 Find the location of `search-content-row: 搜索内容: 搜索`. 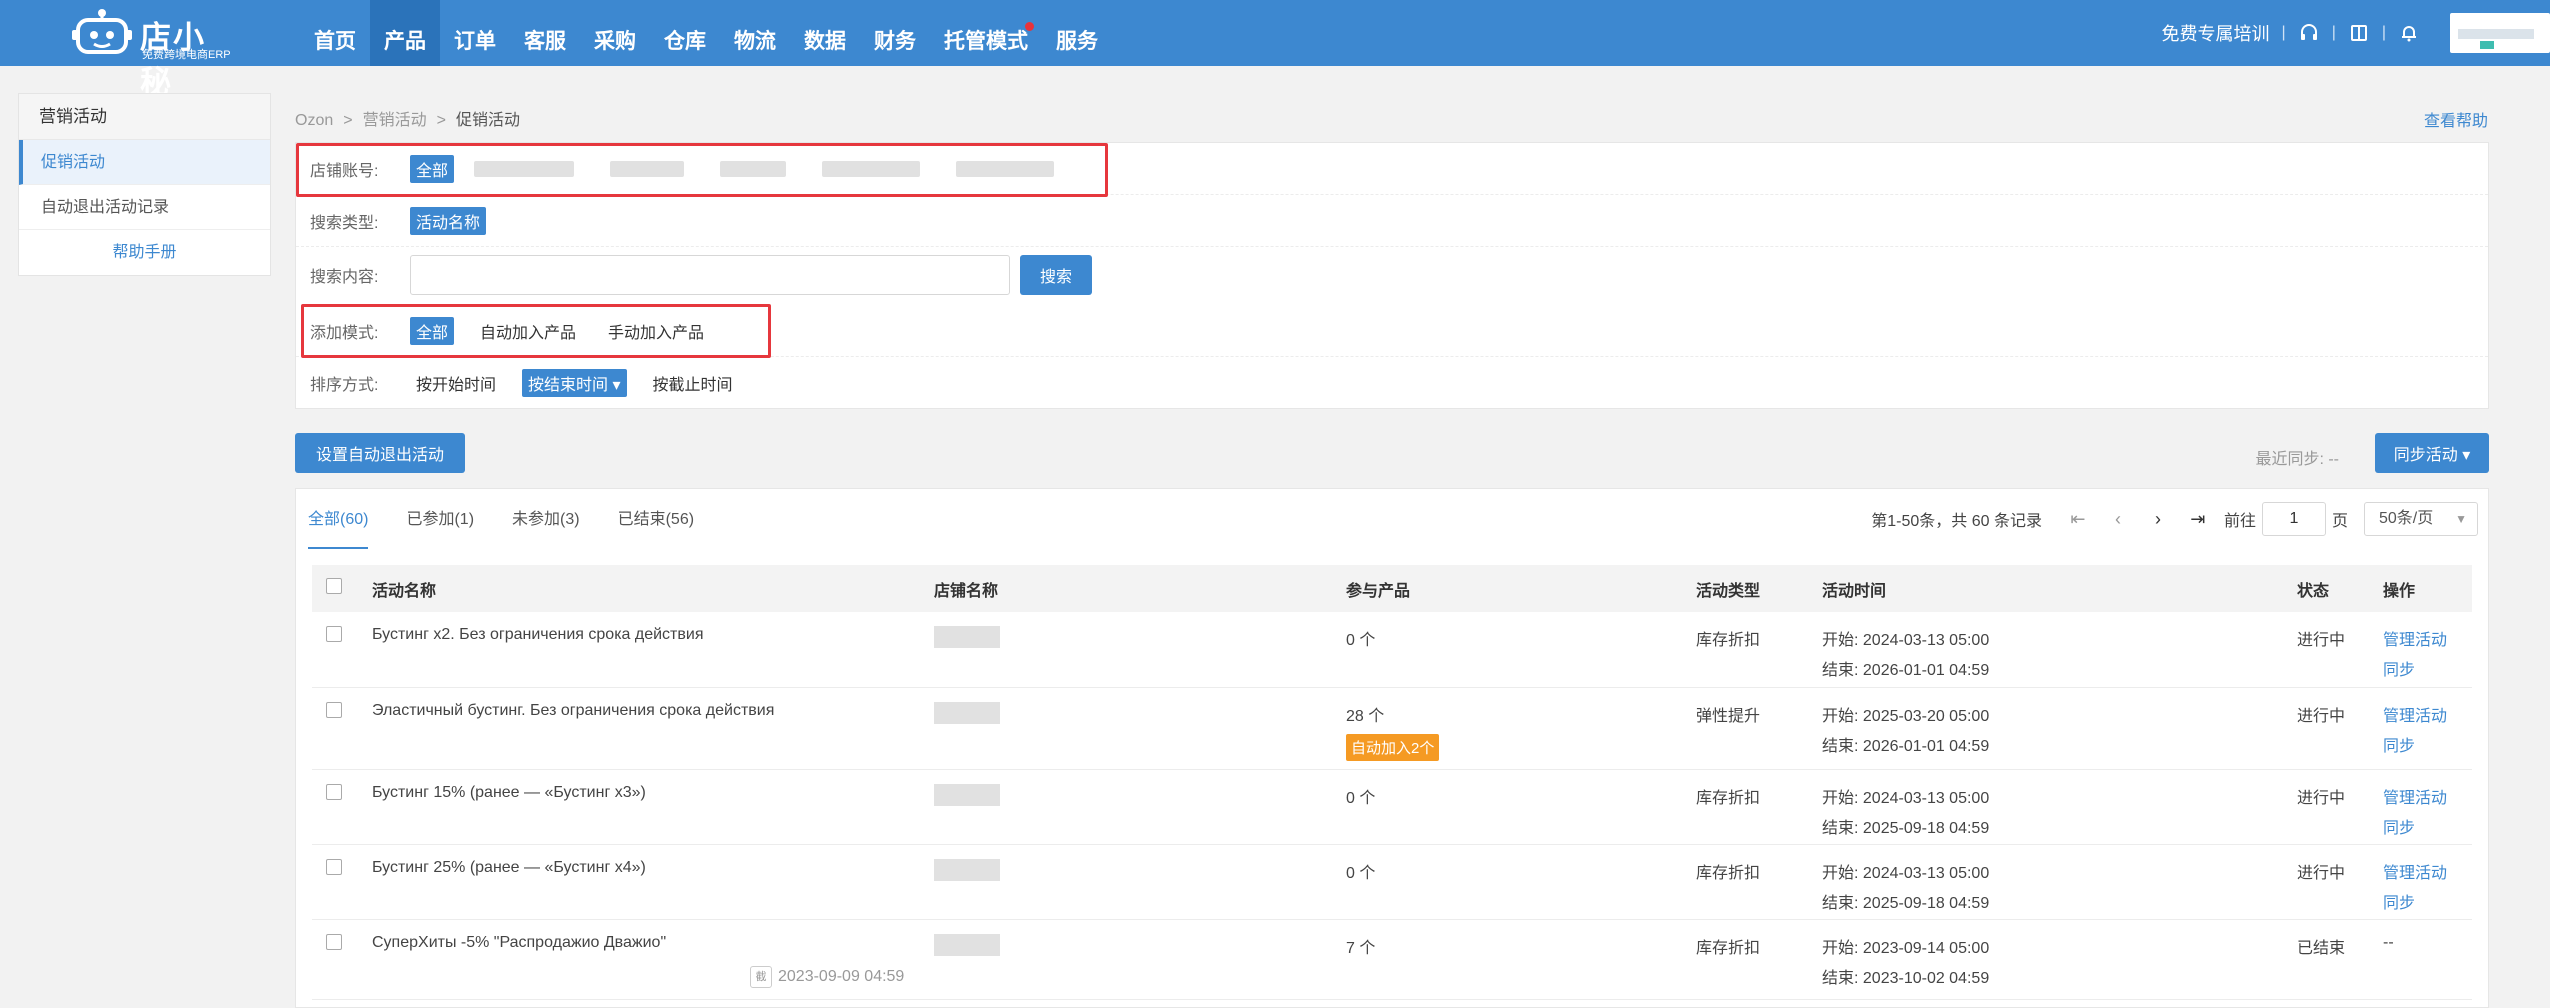

search-content-row: 搜索内容: 搜索 is located at coordinates (1392, 275).